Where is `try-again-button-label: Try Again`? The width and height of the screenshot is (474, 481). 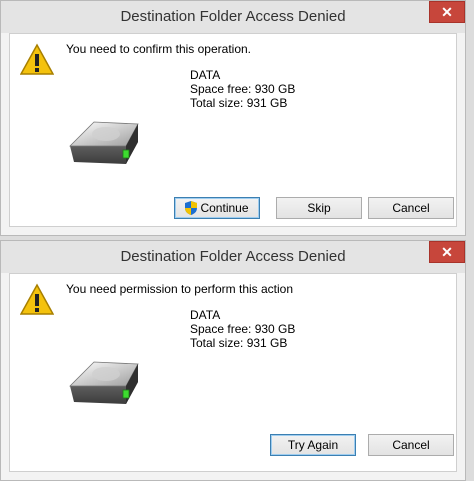 try-again-button-label: Try Again is located at coordinates (313, 445).